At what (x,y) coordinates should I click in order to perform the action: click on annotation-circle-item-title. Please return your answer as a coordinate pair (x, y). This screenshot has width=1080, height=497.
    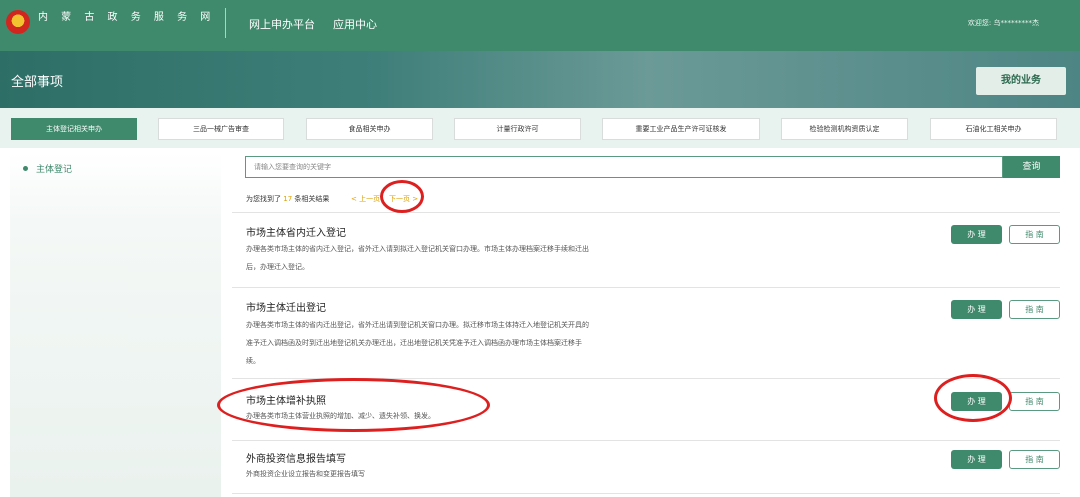
    Looking at the image, I should click on (353, 405).